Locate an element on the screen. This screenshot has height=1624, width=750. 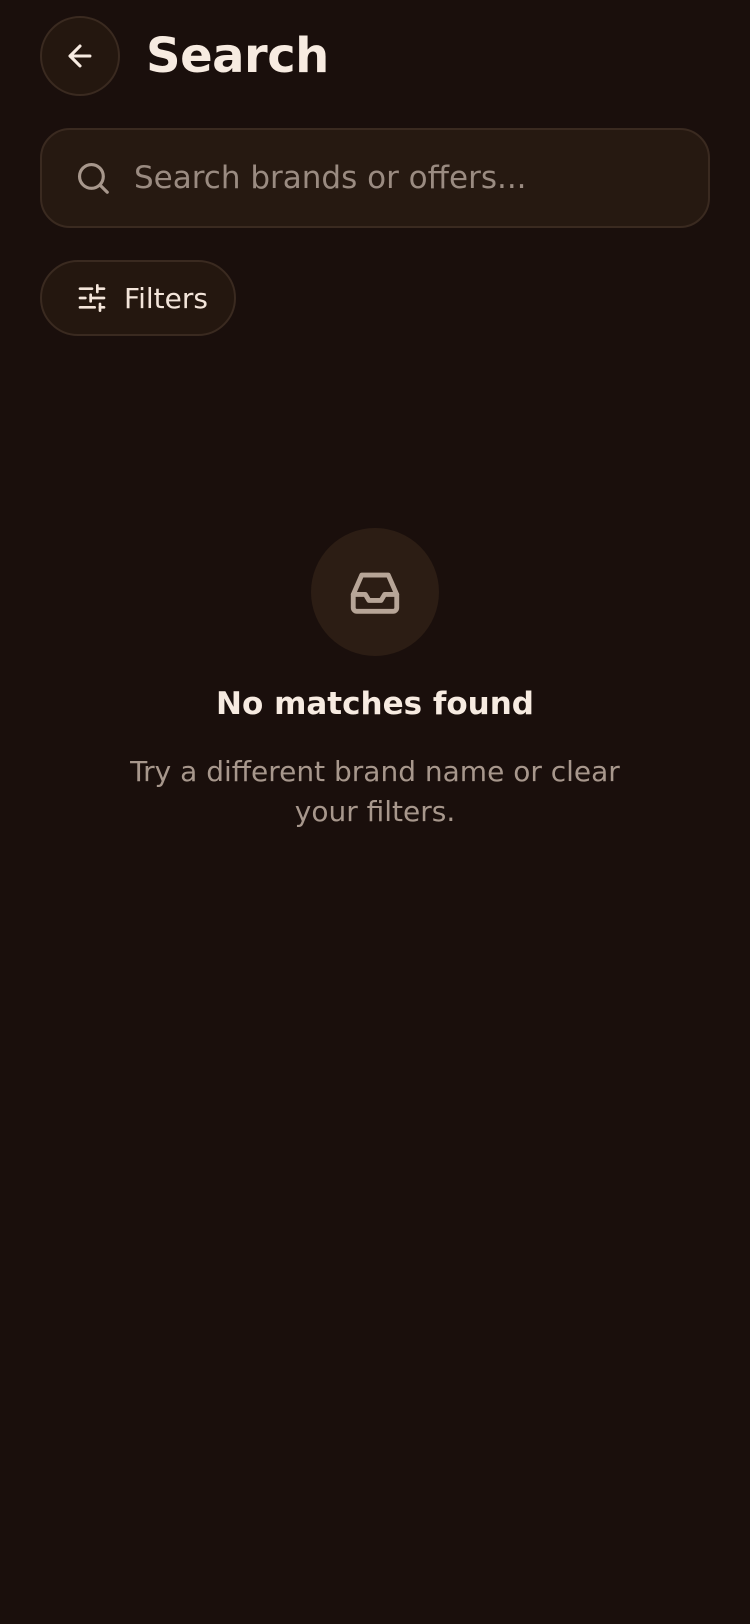
empty-icon-container is located at coordinates (375, 592).